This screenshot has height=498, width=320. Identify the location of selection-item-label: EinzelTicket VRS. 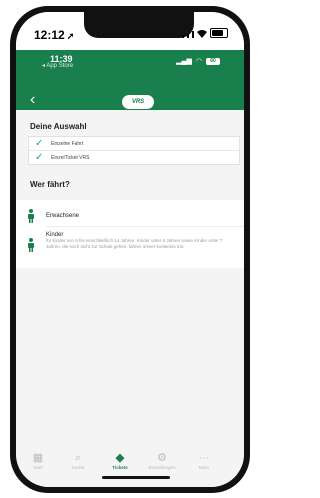
(70, 157).